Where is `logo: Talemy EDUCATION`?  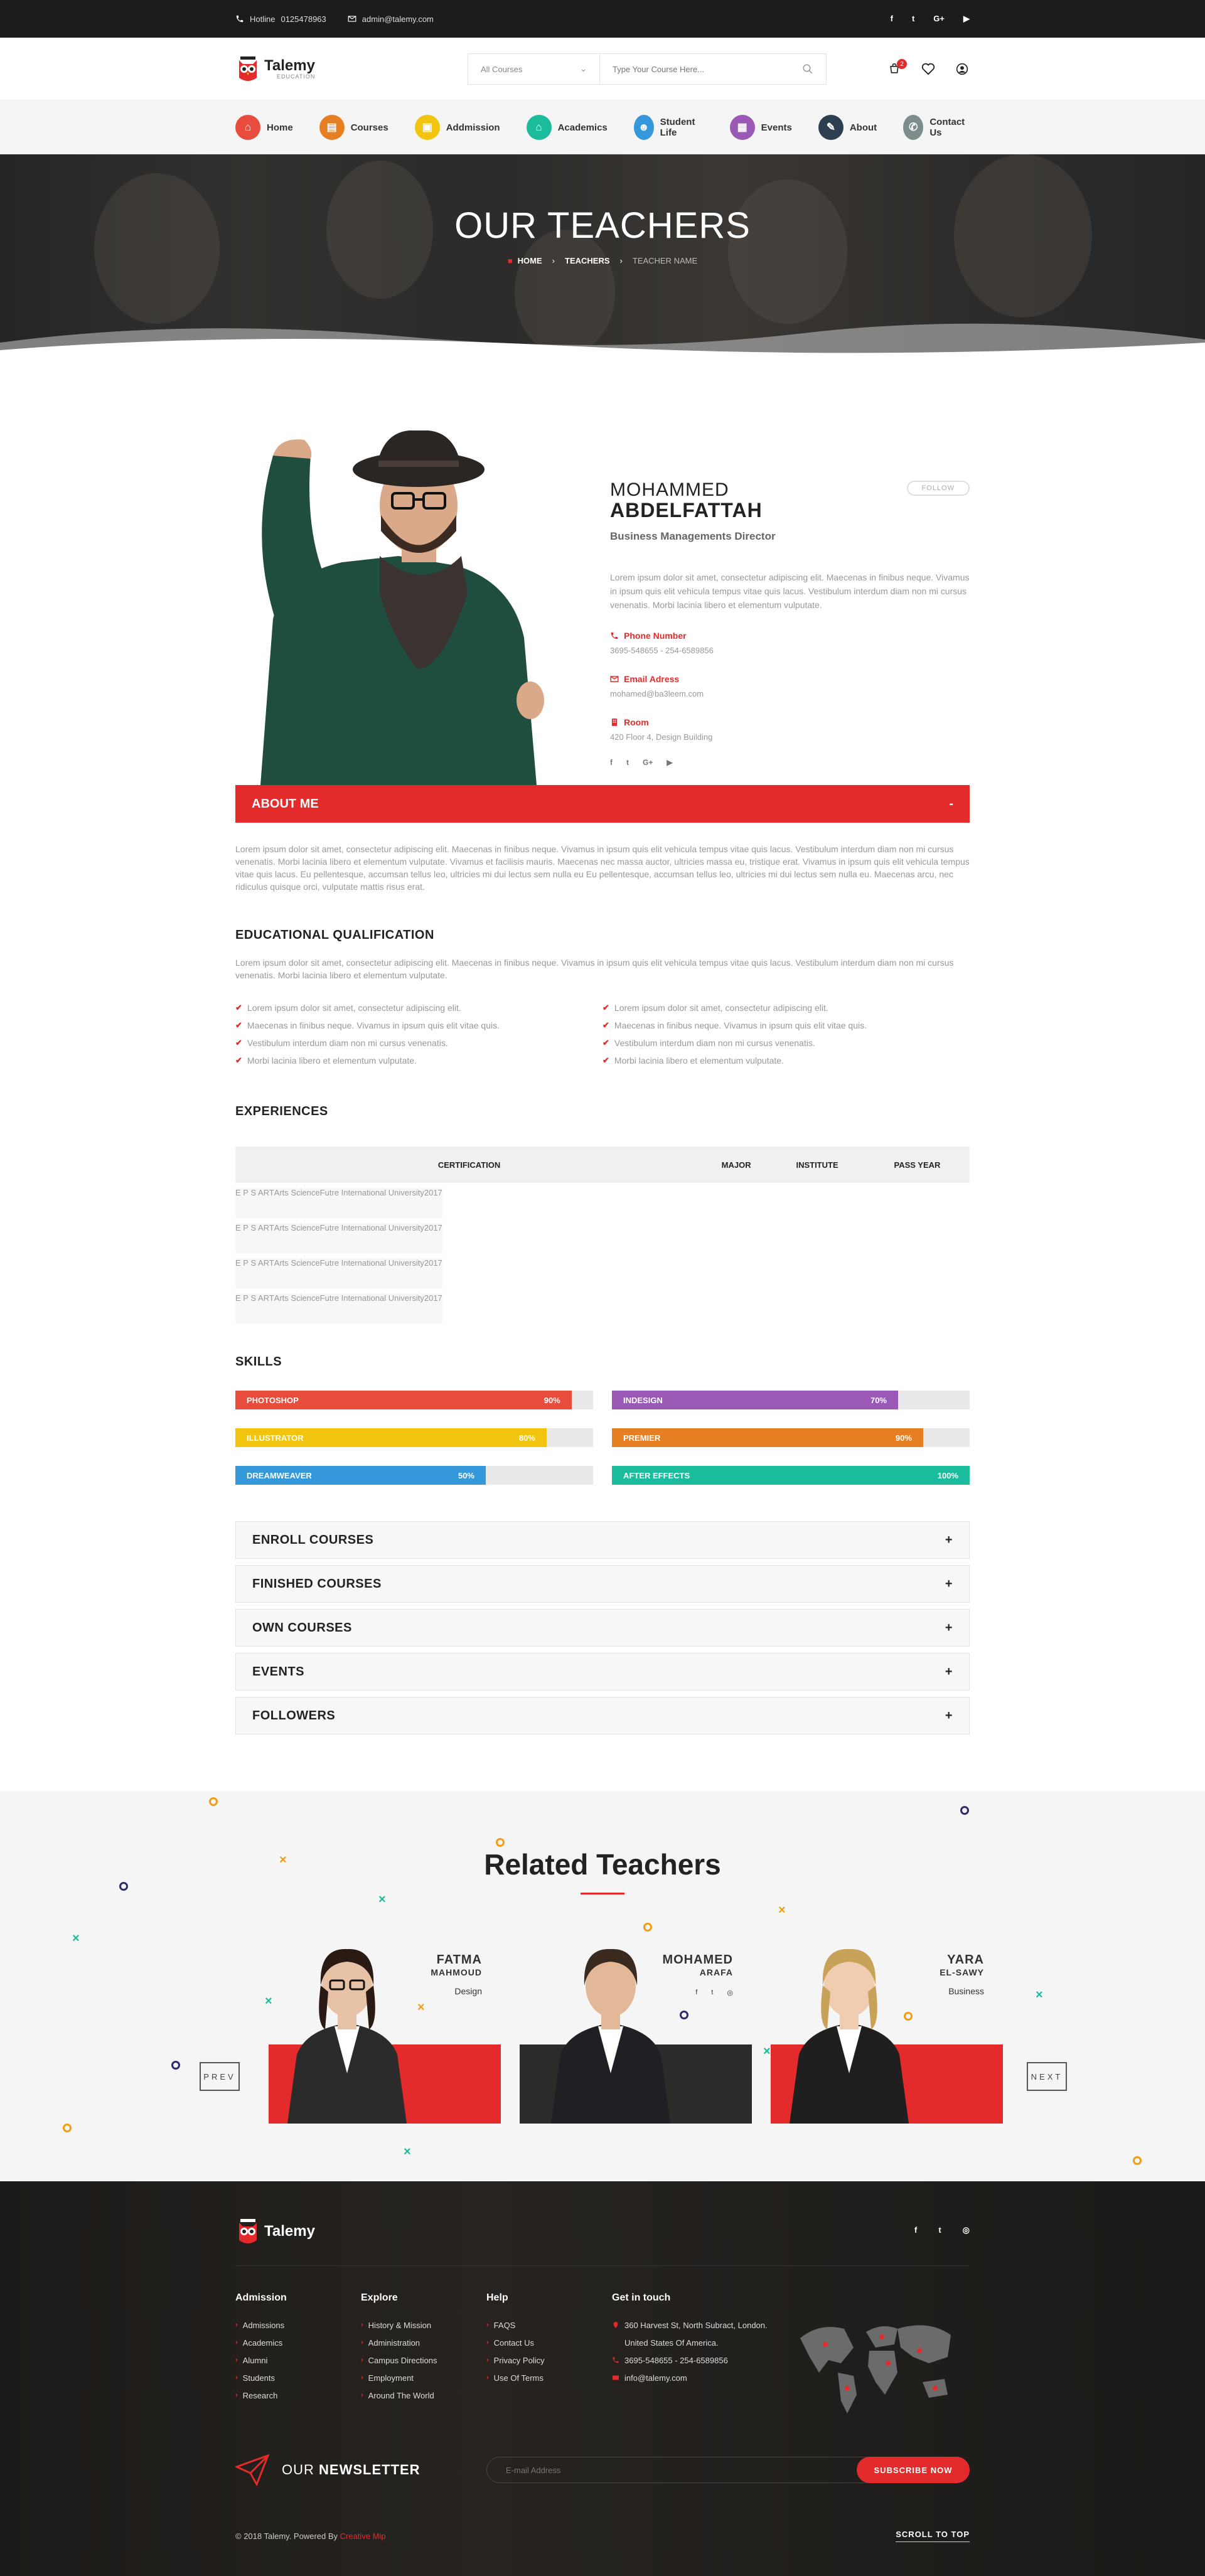
logo: Talemy EDUCATION is located at coordinates (329, 69).